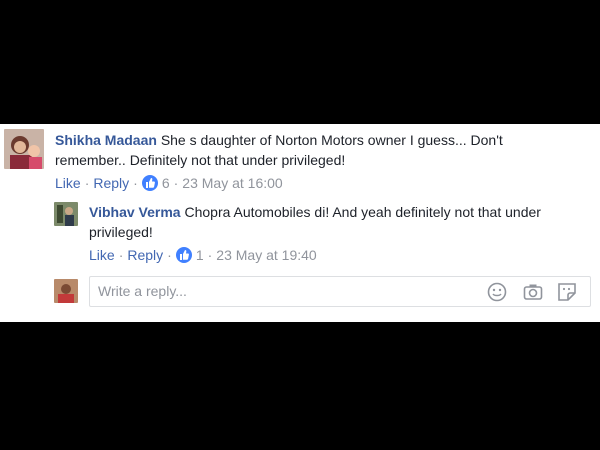  I want to click on emoji-icon, so click(497, 292).